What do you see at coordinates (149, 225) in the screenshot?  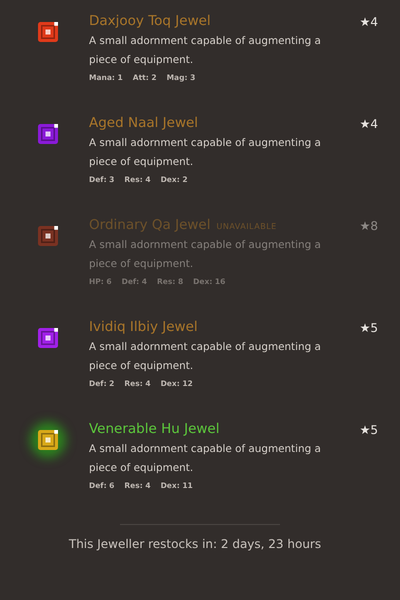 I see `item-name: Ordinary Qa Jewel` at bounding box center [149, 225].